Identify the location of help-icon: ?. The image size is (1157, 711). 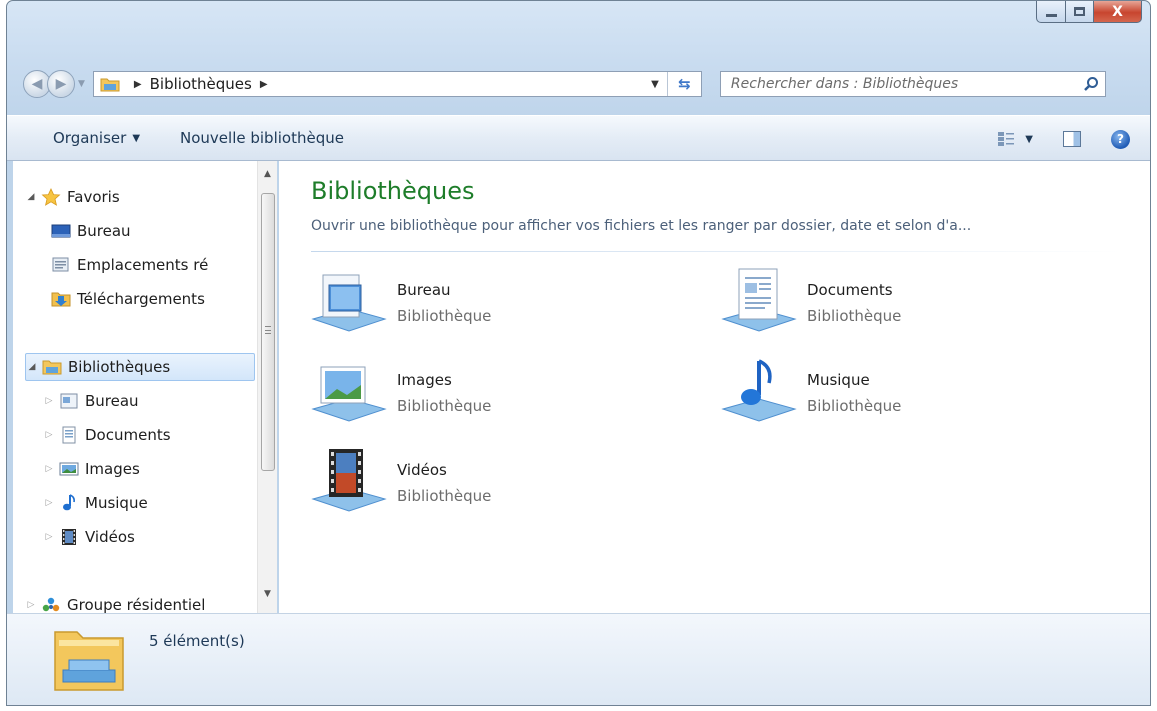
(1120, 139).